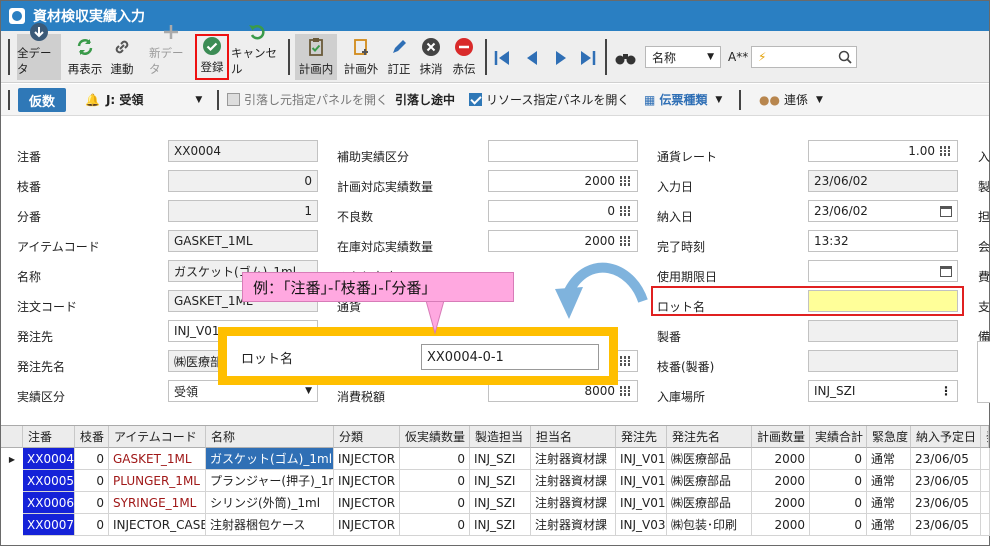  What do you see at coordinates (257, 52) in the screenshot?
I see `cancel-button: キャンセル` at bounding box center [257, 52].